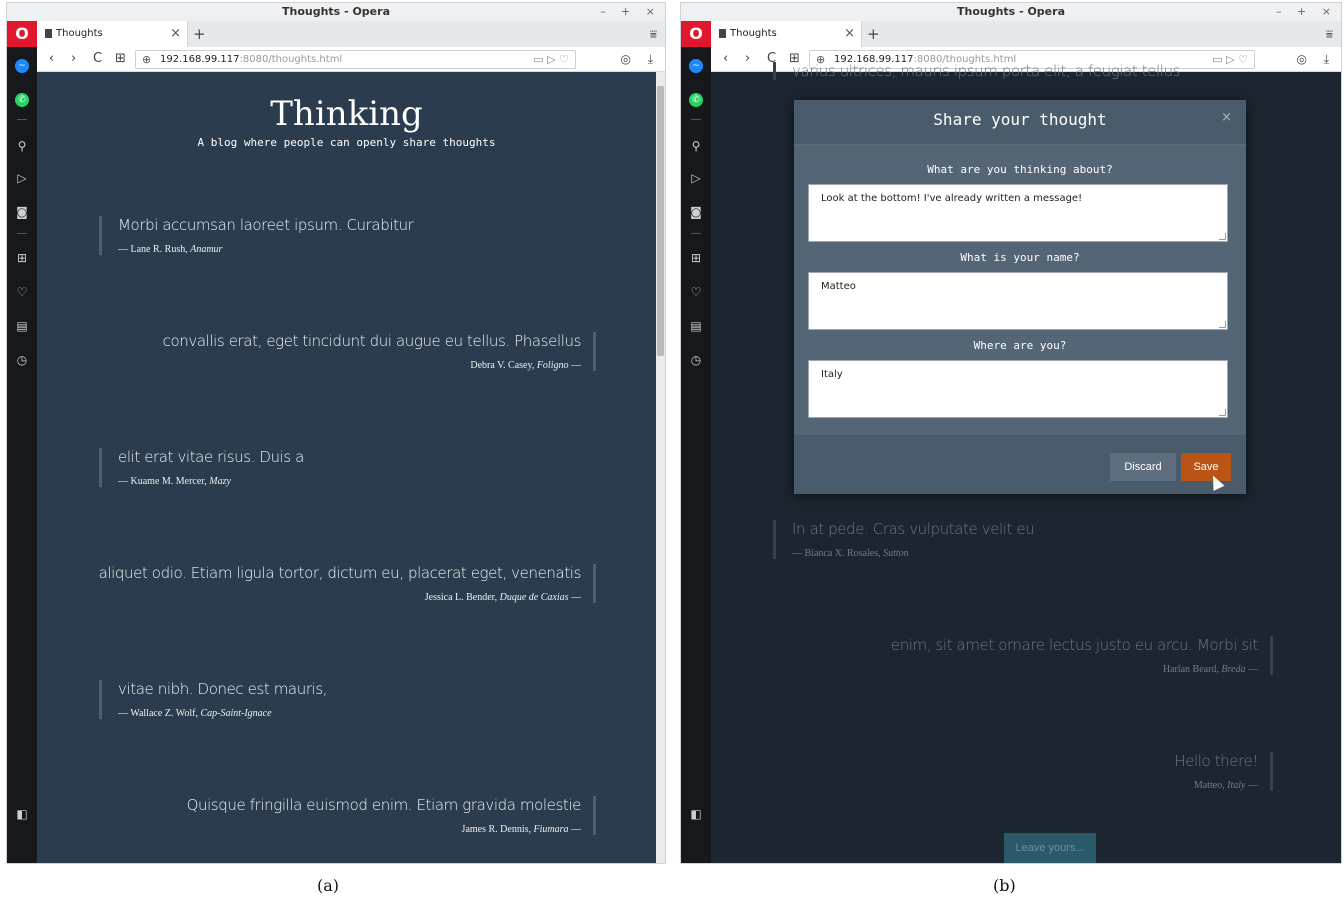  Describe the element at coordinates (147, 59) in the screenshot. I see `globe-icon: ⊕` at that location.